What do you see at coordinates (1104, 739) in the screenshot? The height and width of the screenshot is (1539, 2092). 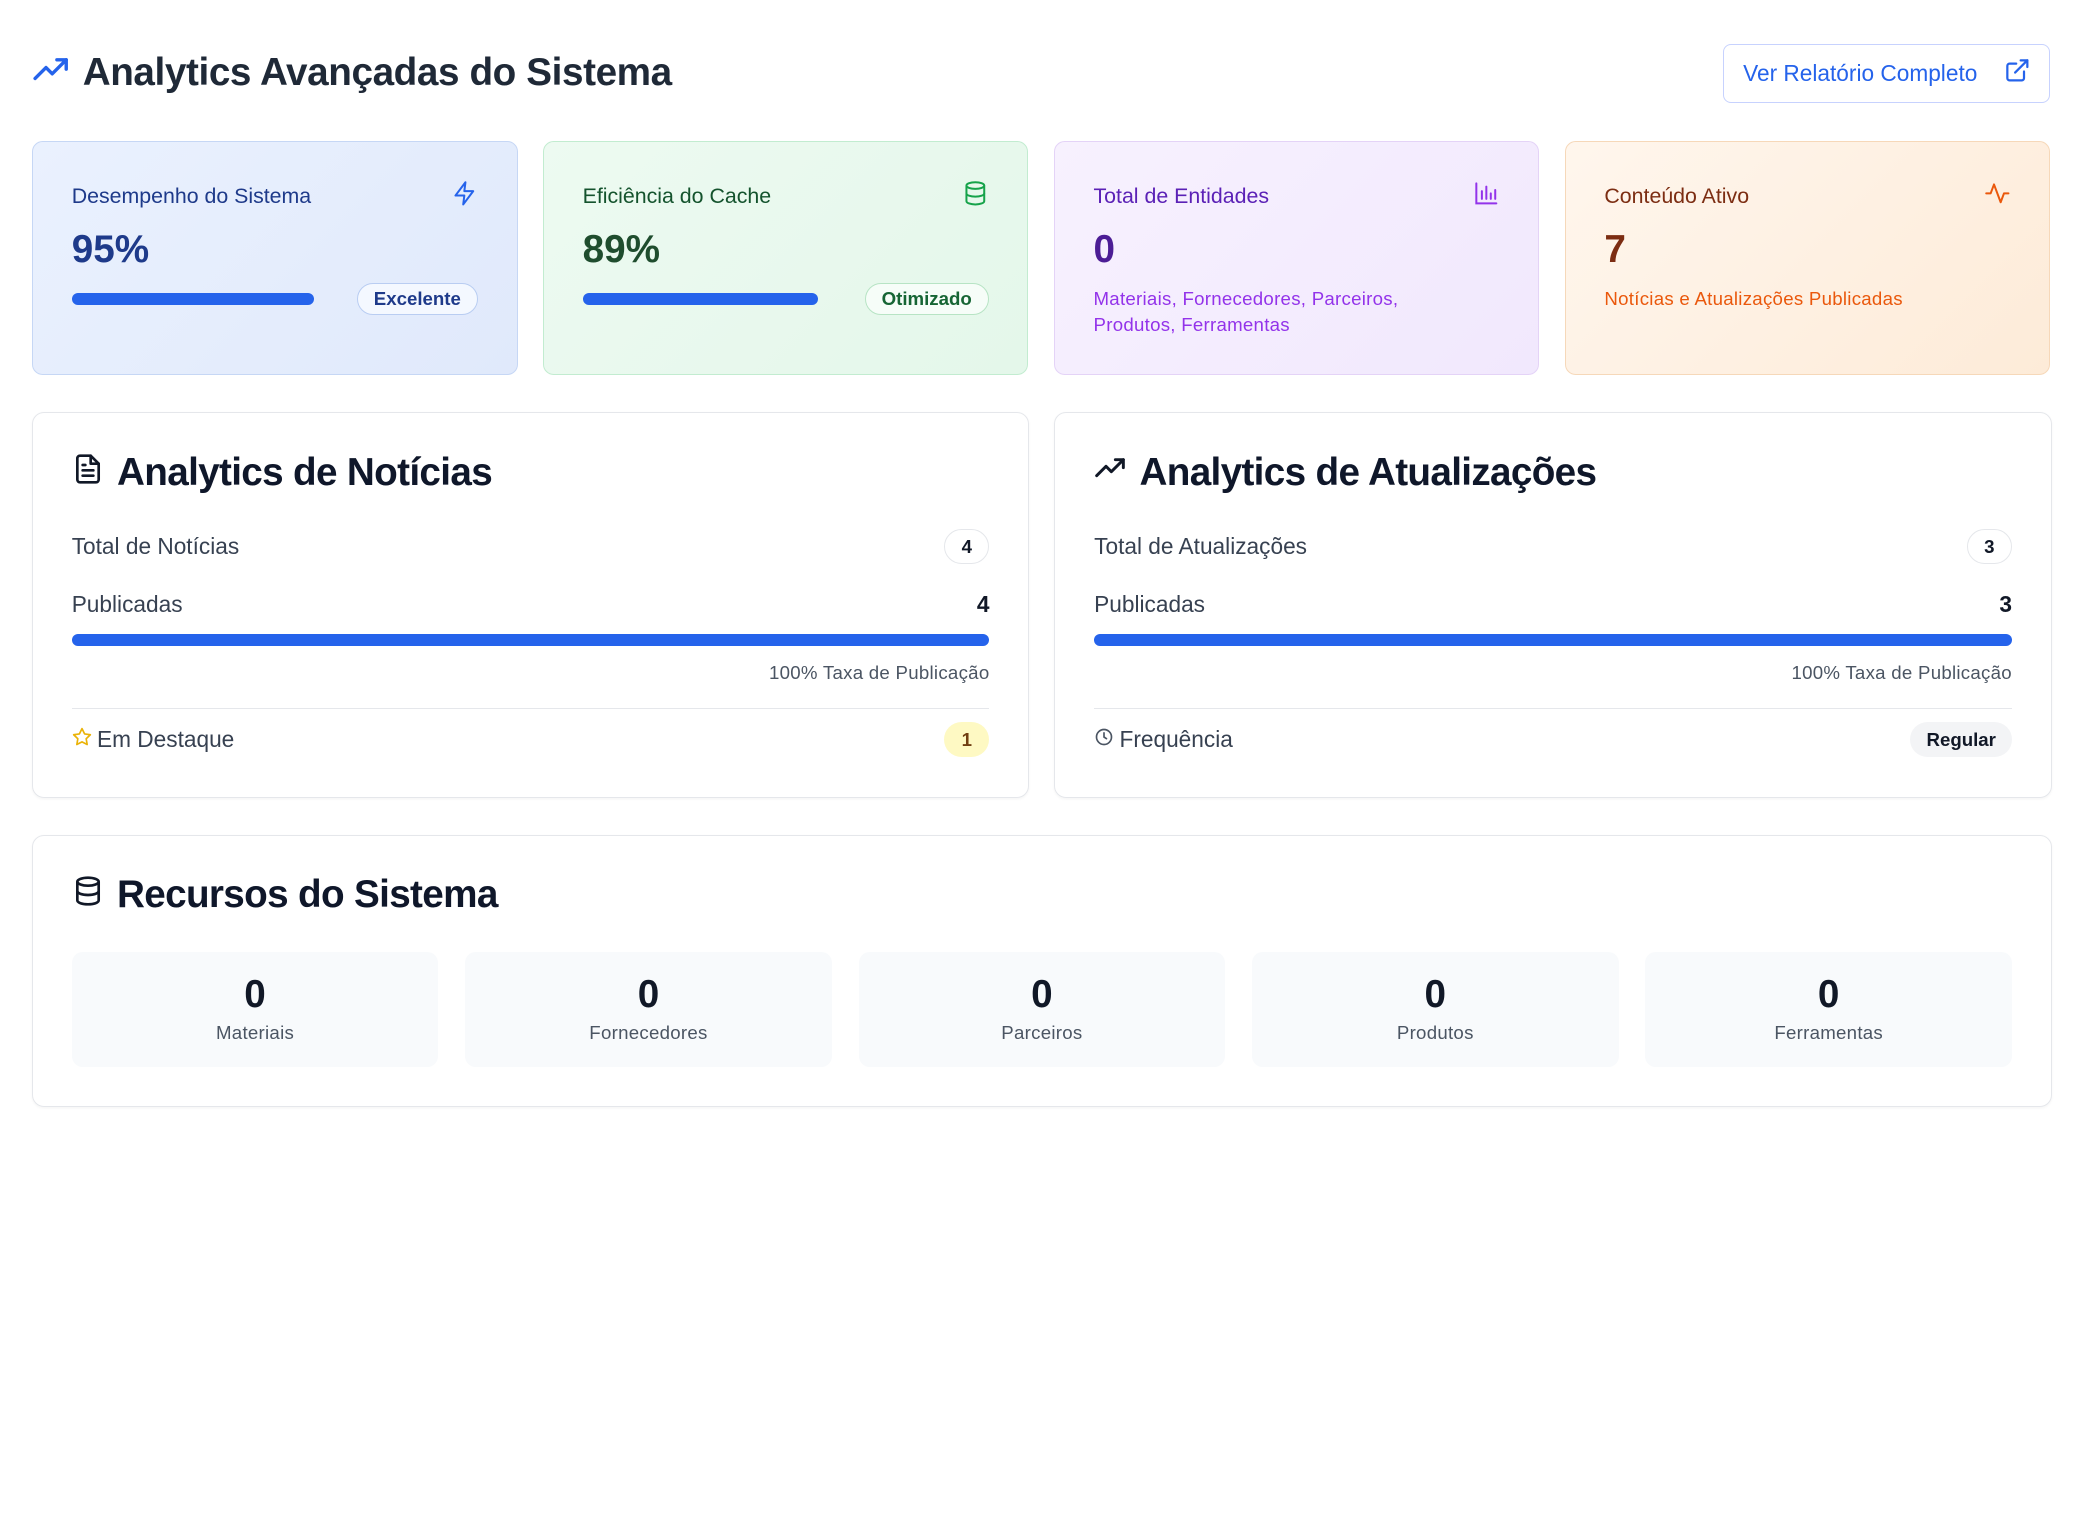 I see `clock-icon` at bounding box center [1104, 739].